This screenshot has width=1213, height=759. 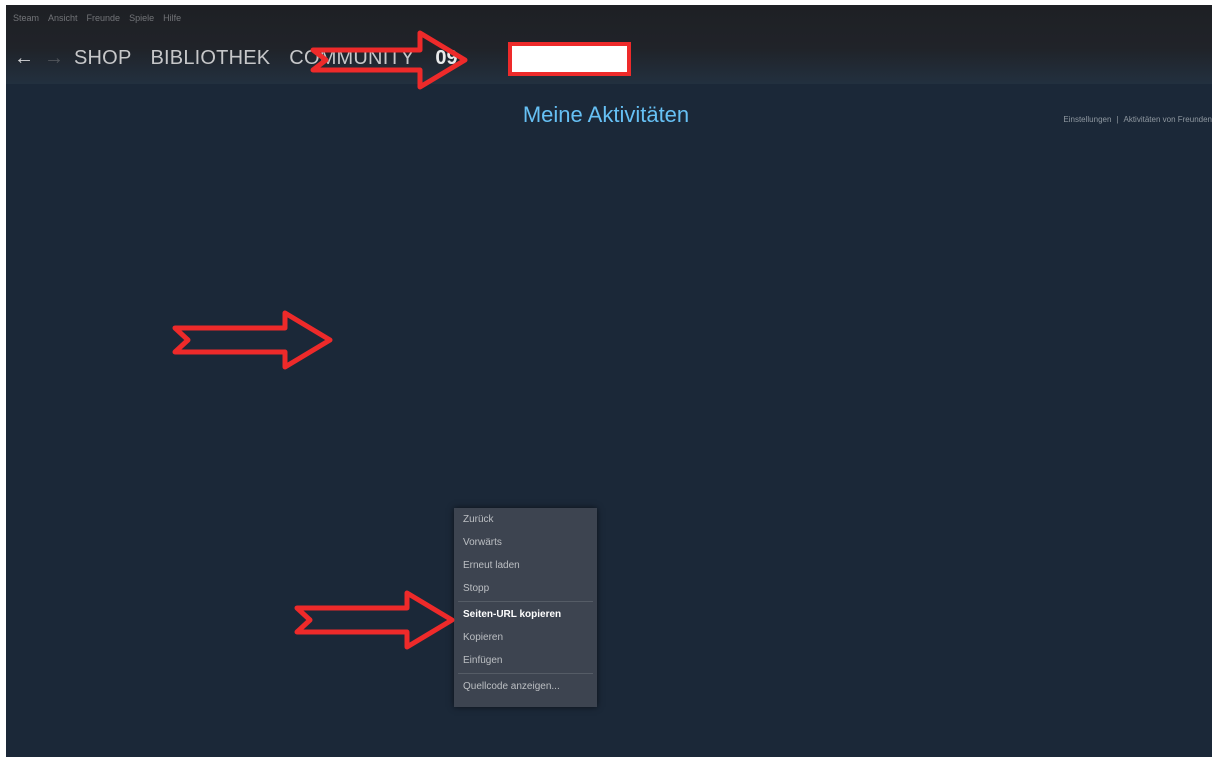 What do you see at coordinates (252, 340) in the screenshot?
I see `red-arrow-annotation-page` at bounding box center [252, 340].